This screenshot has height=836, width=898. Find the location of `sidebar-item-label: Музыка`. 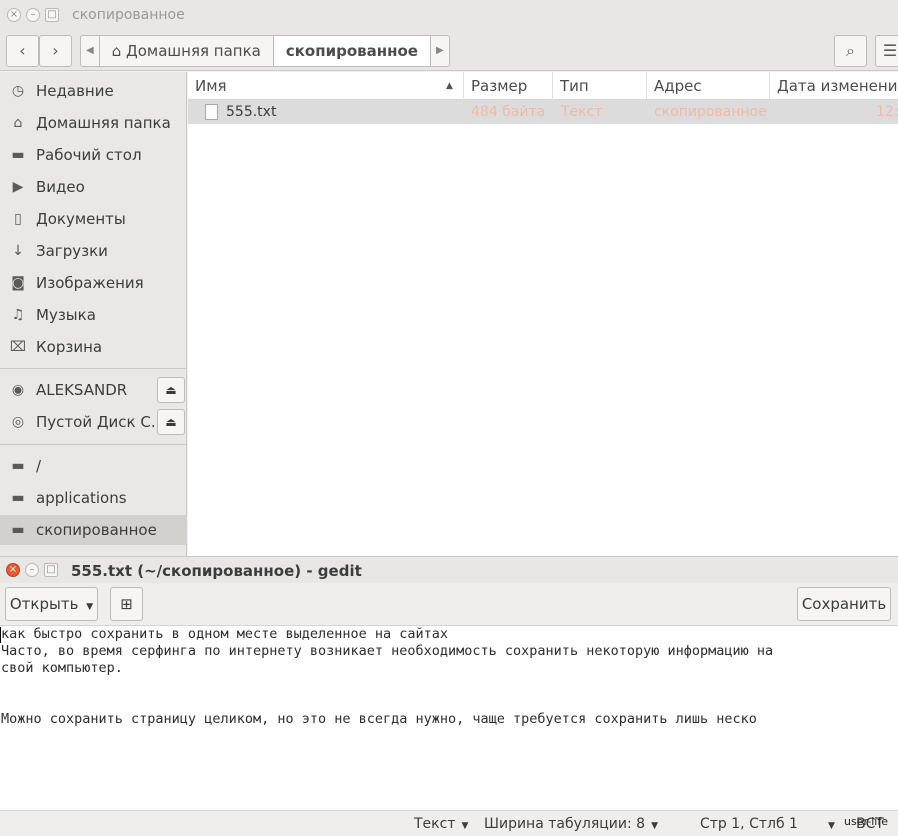

sidebar-item-label: Музыка is located at coordinates (66, 315).